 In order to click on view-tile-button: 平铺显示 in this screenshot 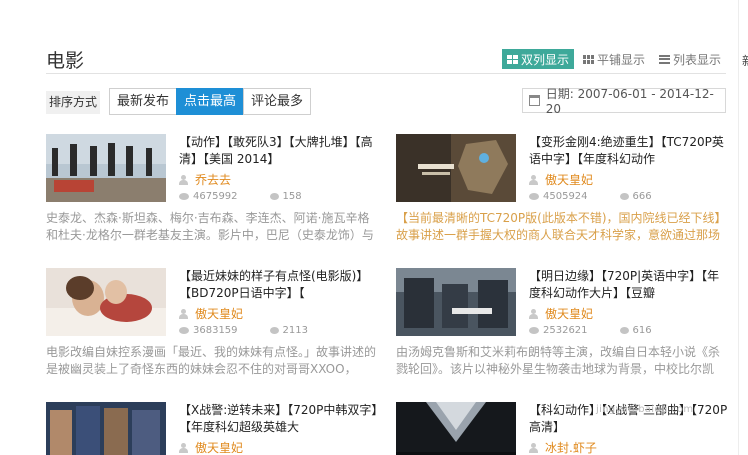, I will do `click(614, 59)`.